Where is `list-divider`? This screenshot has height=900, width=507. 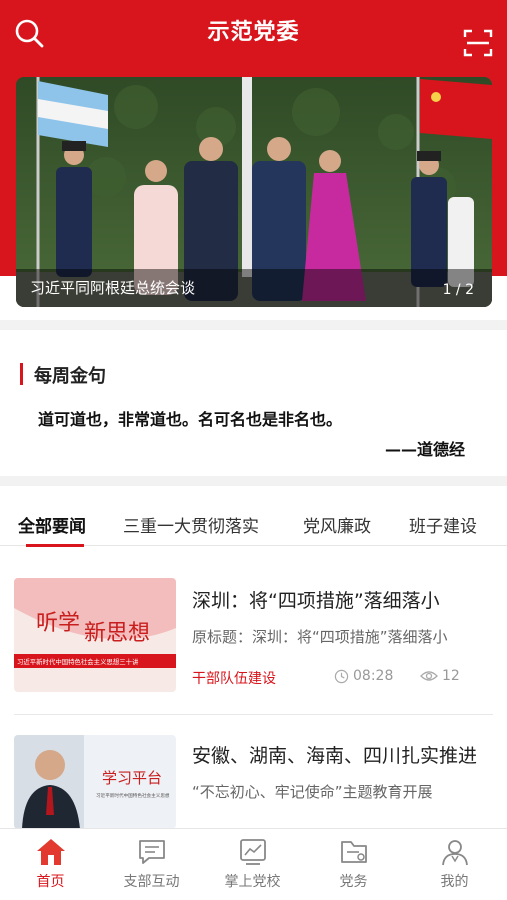 list-divider is located at coordinates (253, 714).